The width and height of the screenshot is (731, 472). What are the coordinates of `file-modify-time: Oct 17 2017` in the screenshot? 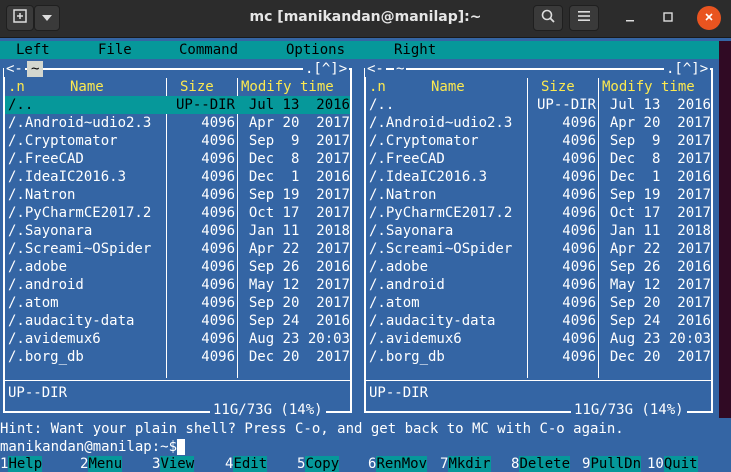 It's located at (299, 213).